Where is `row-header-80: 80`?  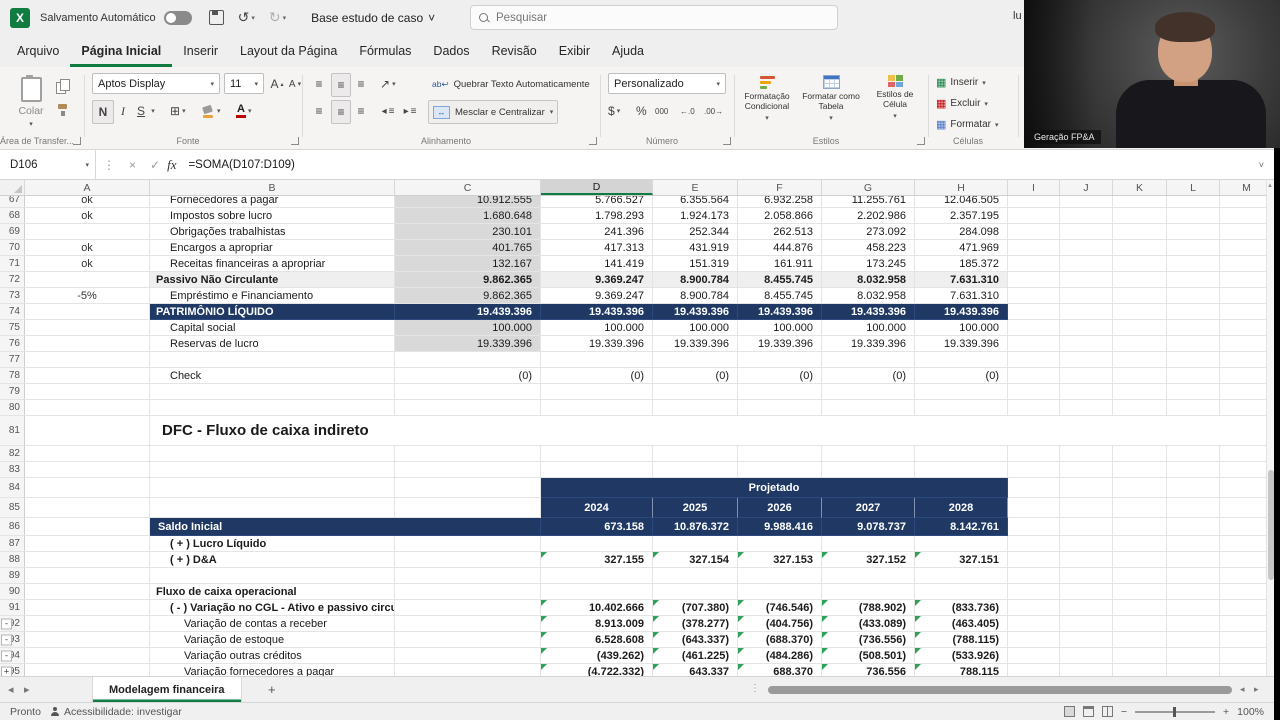
row-header-80: 80 is located at coordinates (12, 408).